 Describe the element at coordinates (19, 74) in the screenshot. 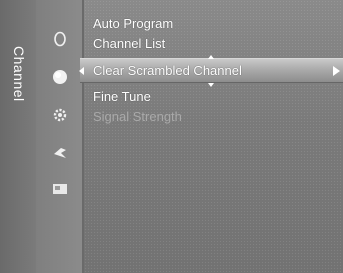

I see `category-label: Channel` at that location.